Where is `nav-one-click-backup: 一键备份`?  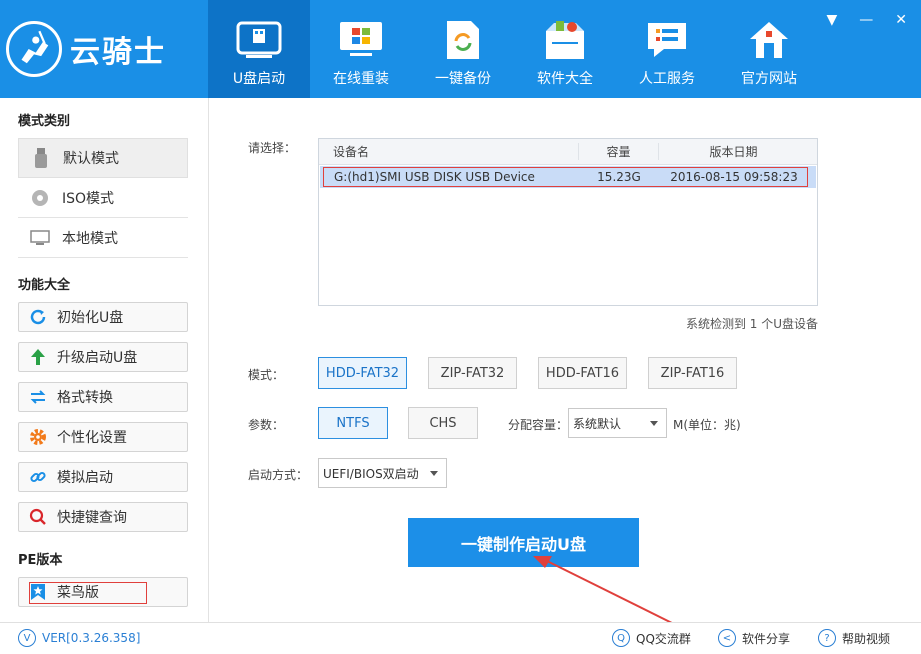 nav-one-click-backup: 一键备份 is located at coordinates (463, 49).